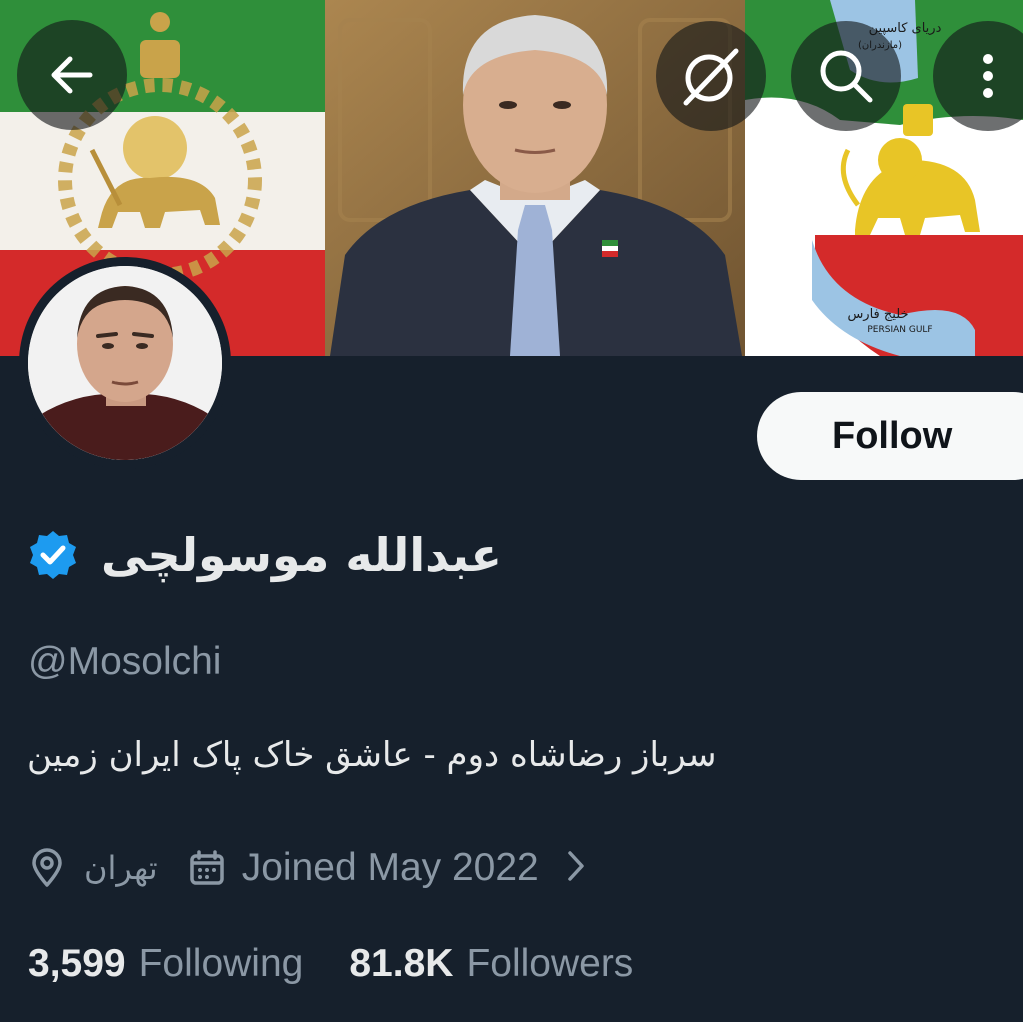  Describe the element at coordinates (77, 963) in the screenshot. I see `following-count: 3,599` at that location.